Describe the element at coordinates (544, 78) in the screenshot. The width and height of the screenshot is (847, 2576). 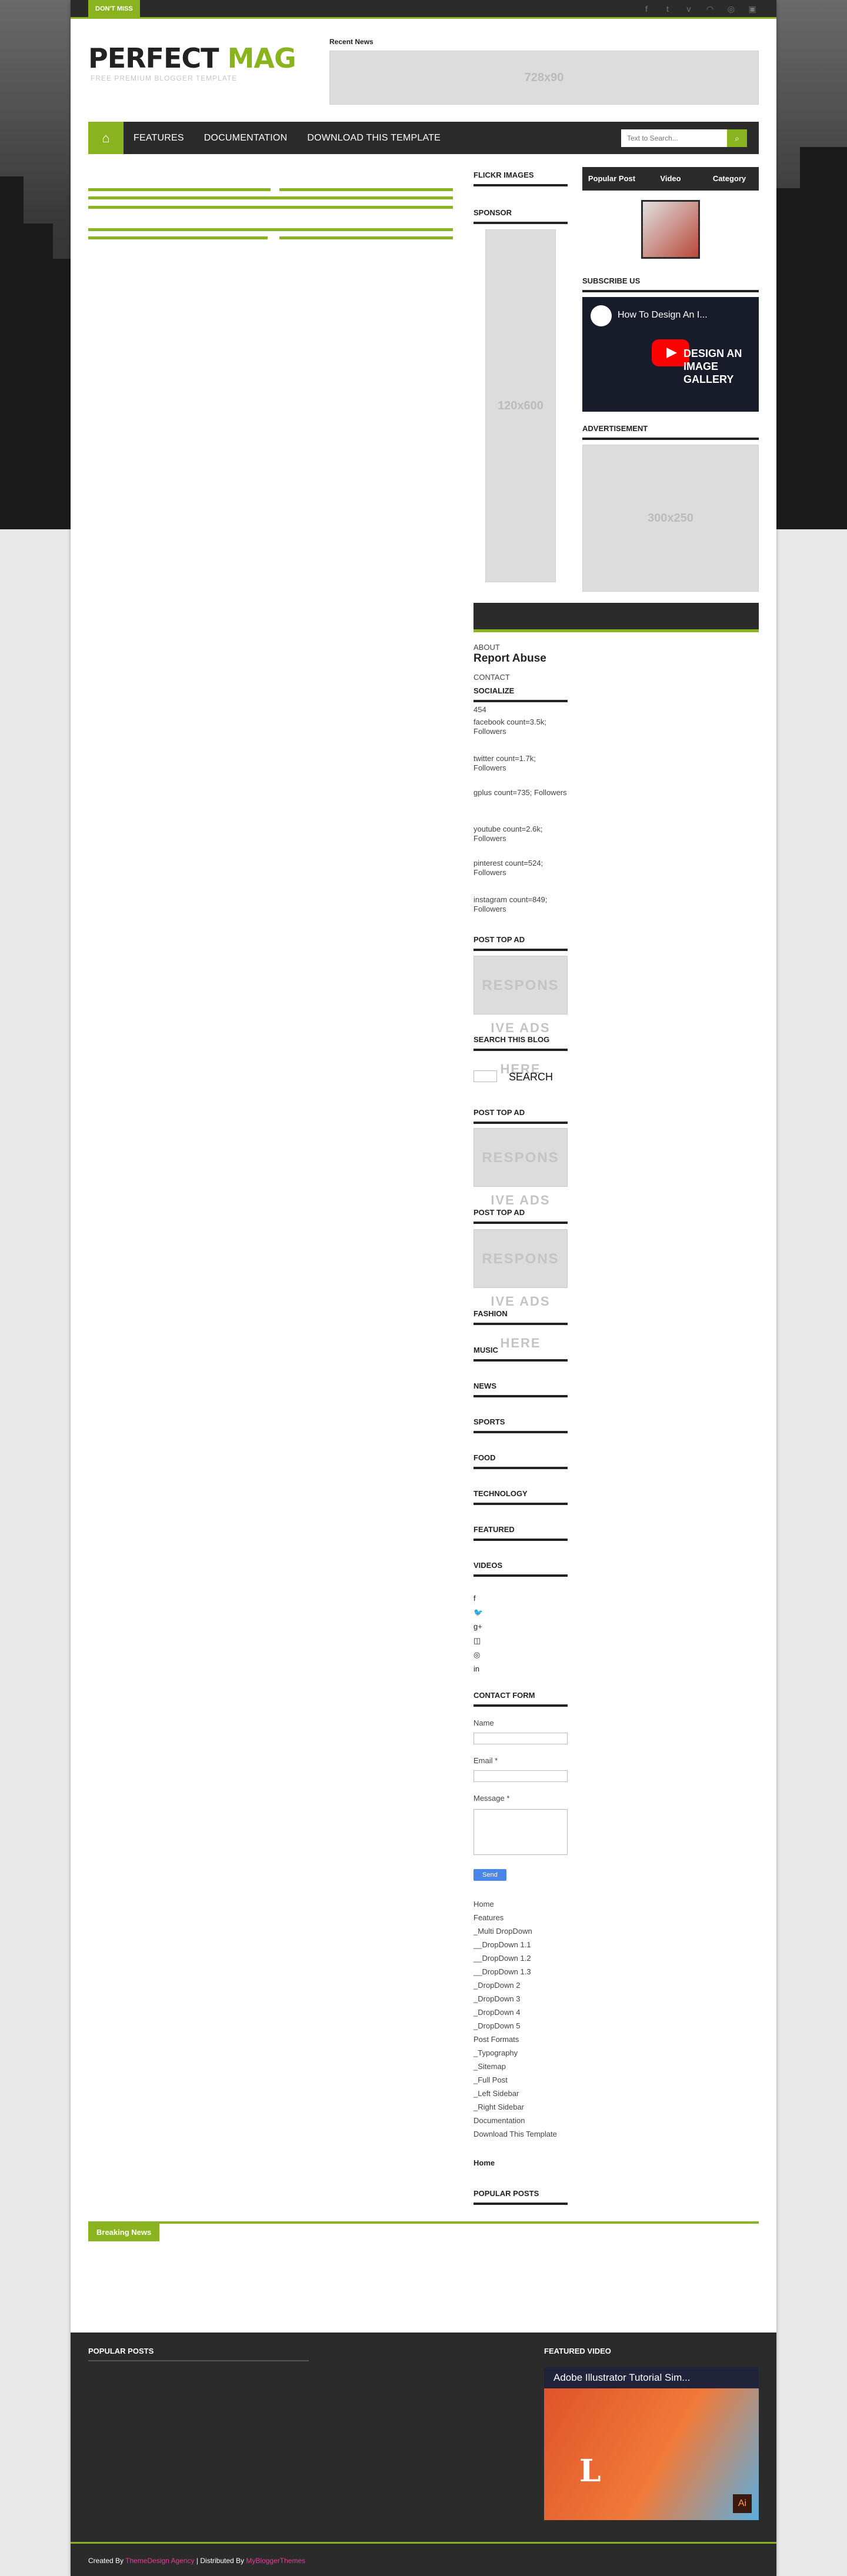
I see `header-ad-728x90: 728x90` at that location.